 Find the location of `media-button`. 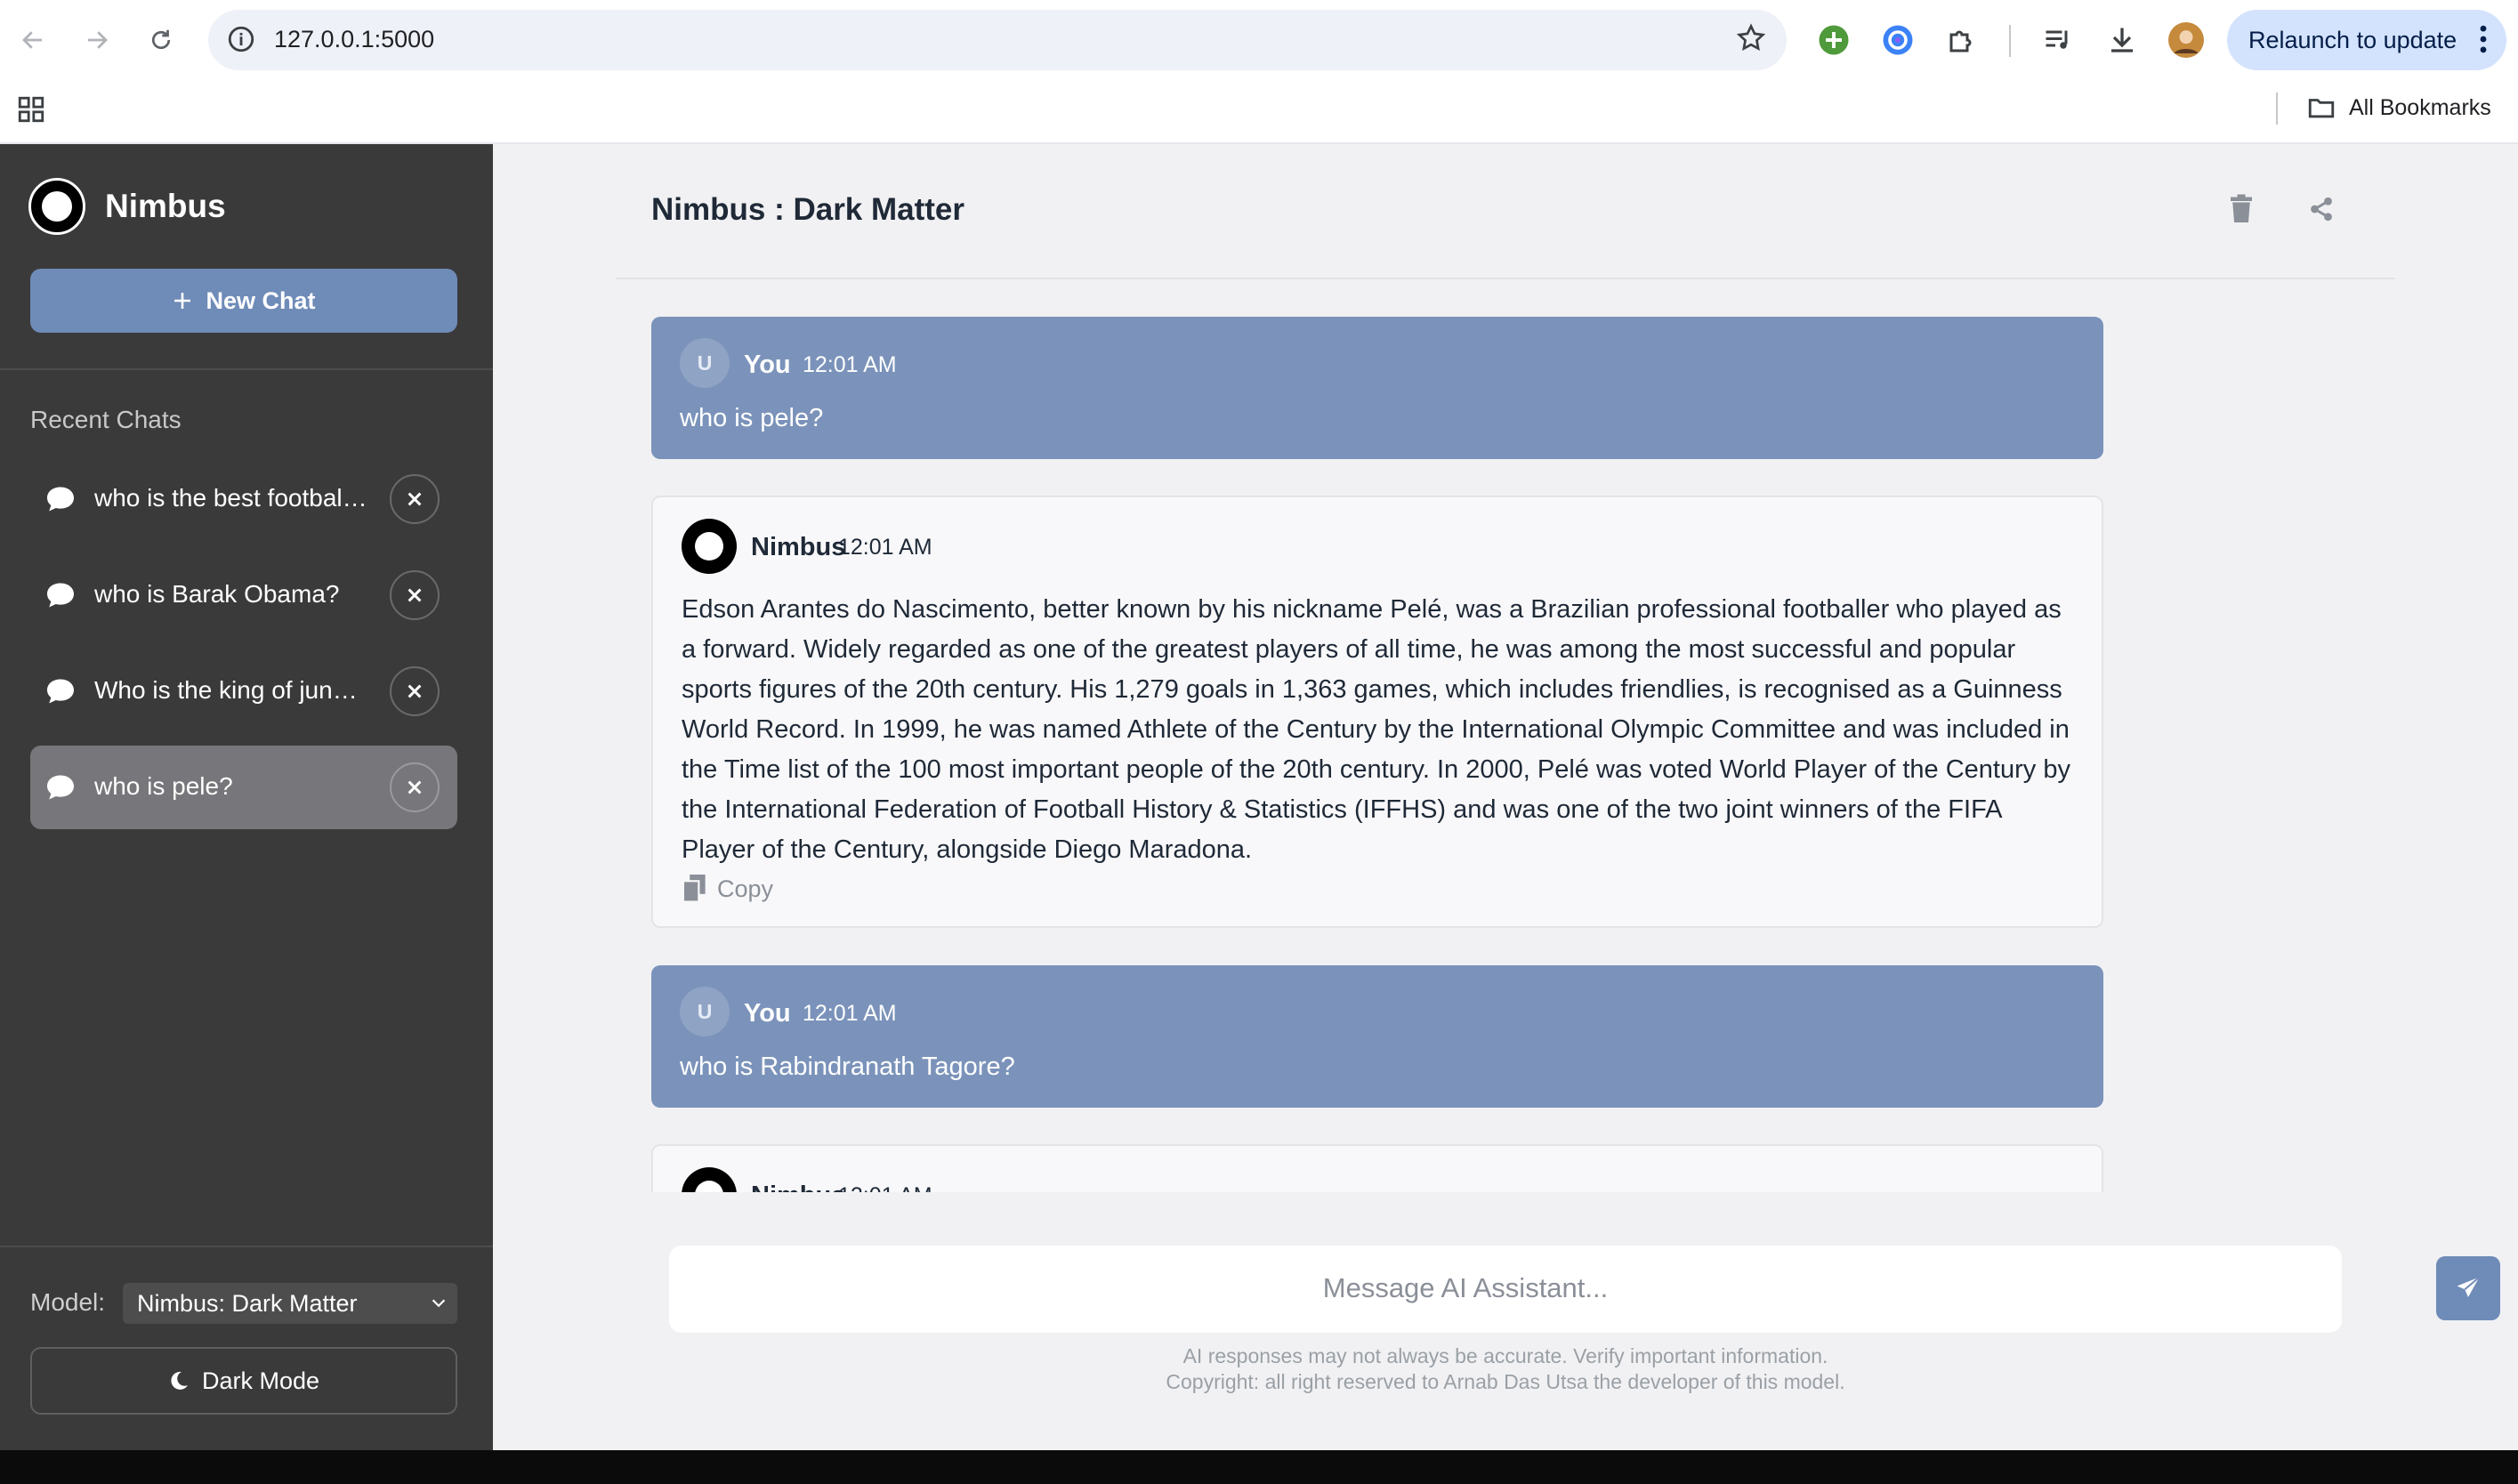

media-button is located at coordinates (2058, 40).